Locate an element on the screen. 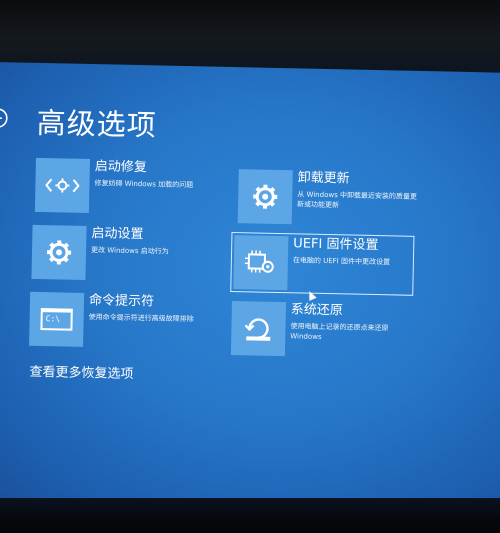 The width and height of the screenshot is (500, 533). tile-uefi-firmware-settings: UEFI 固件设置 在电脑的 UEFI 固件中更改设置 is located at coordinates (322, 263).